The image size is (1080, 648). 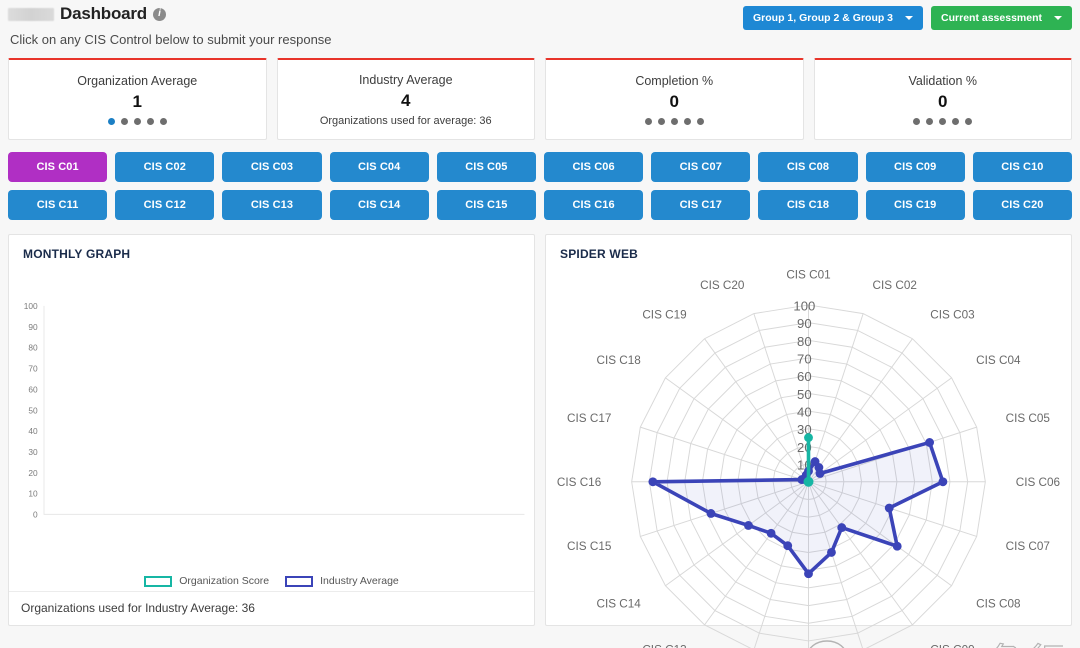 I want to click on y-axis-tick-label: 0, so click(x=35, y=514).